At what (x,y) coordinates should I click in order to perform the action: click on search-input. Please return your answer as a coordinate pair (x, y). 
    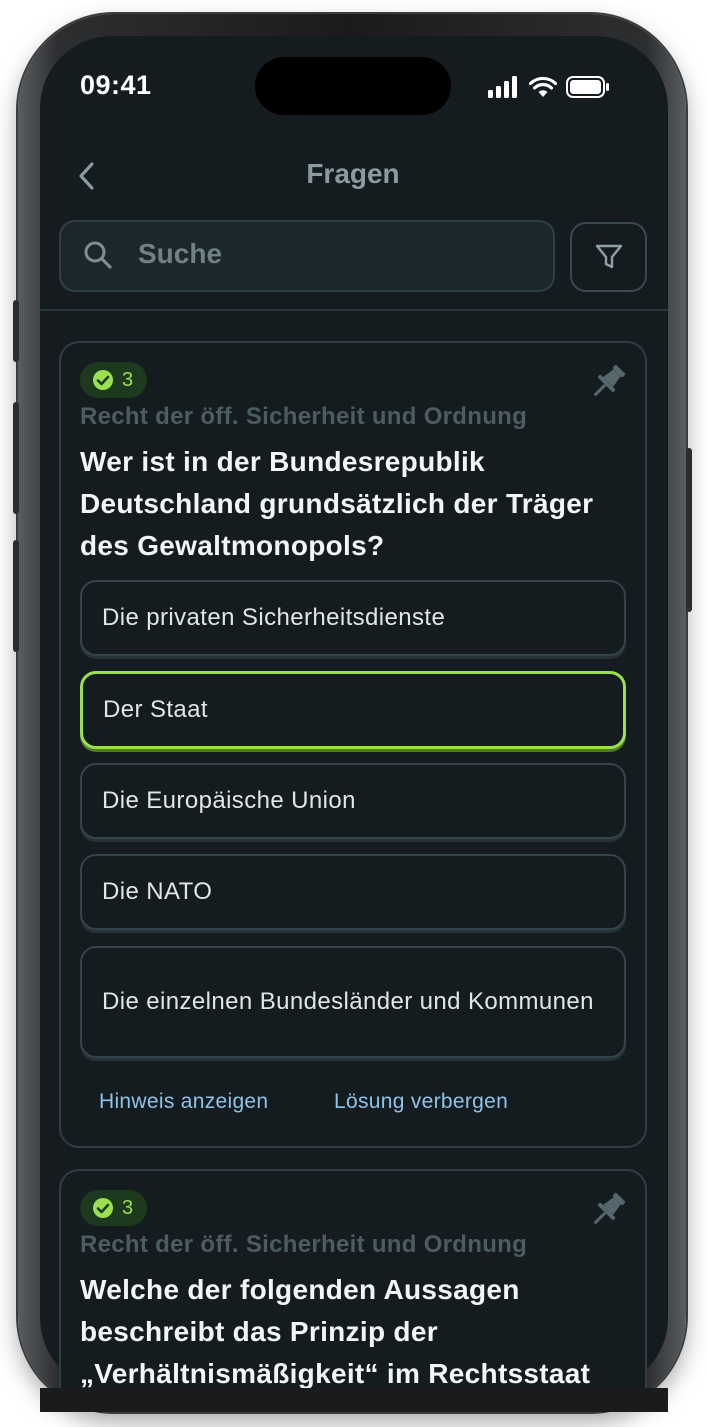
    Looking at the image, I should click on (307, 256).